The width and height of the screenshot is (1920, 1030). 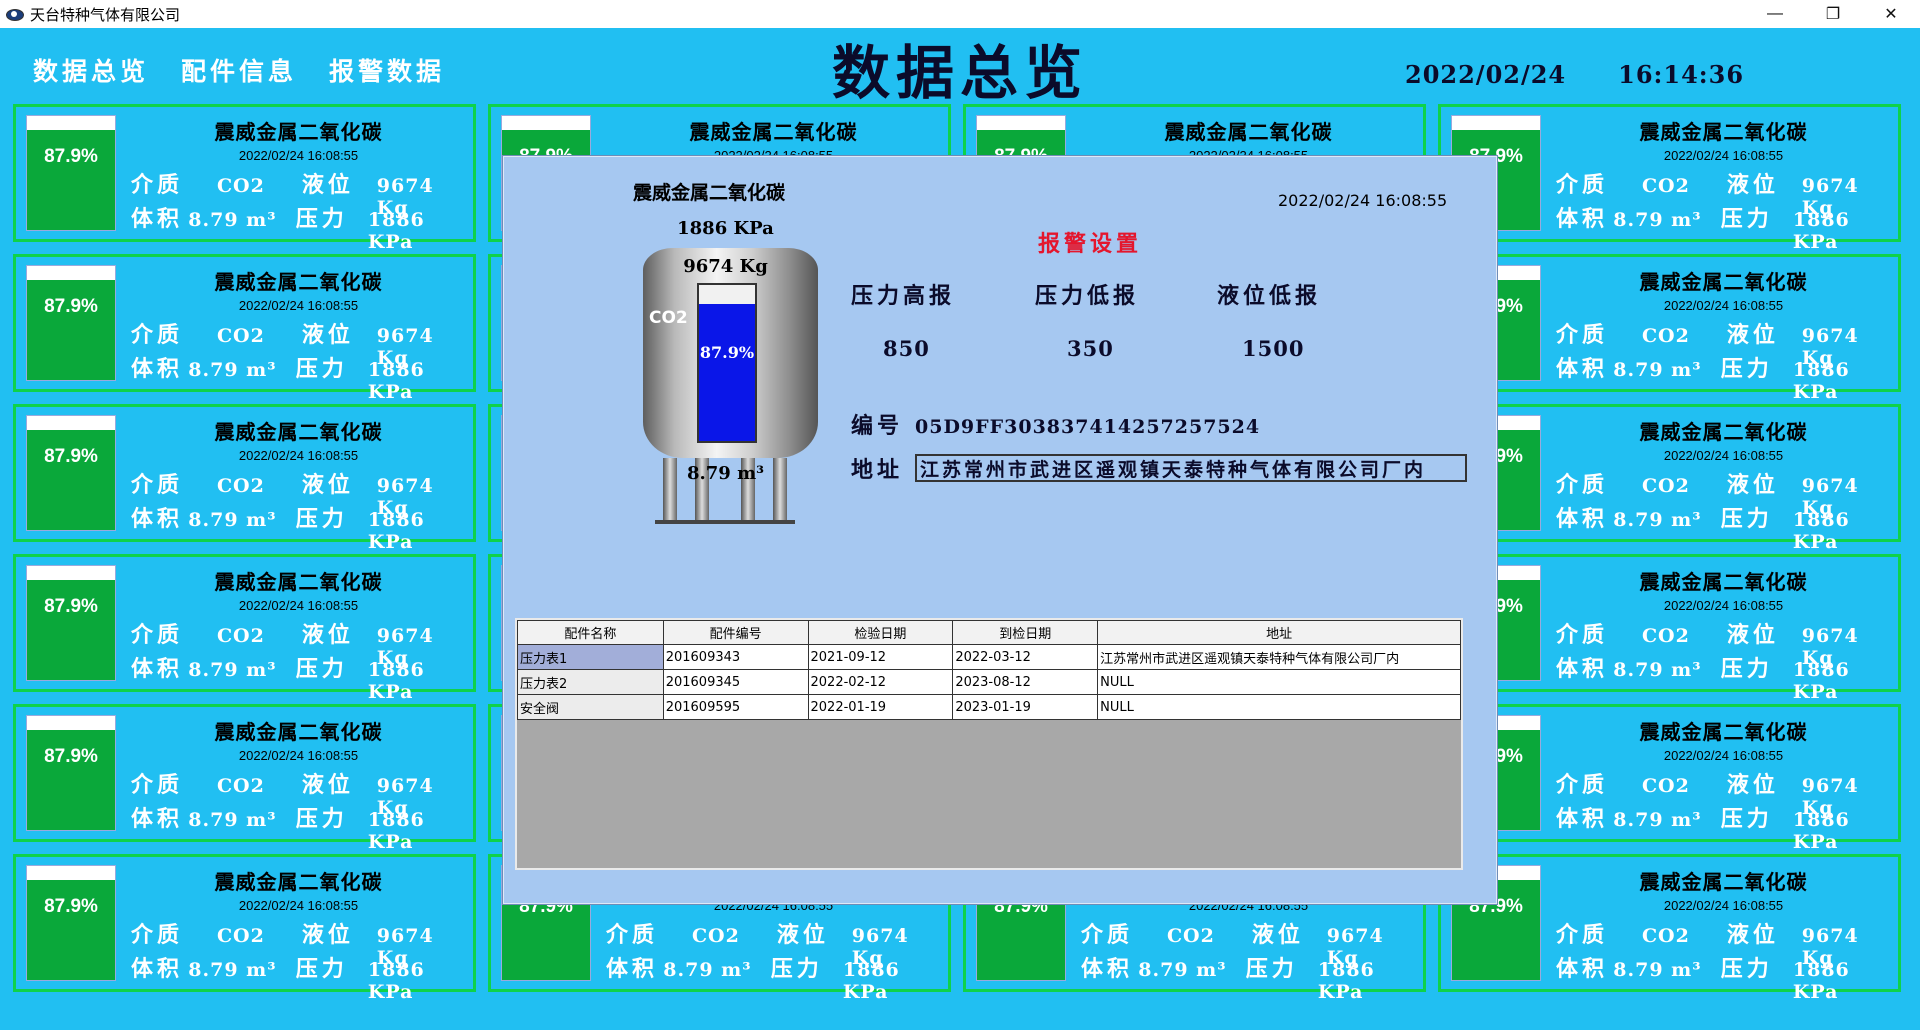 What do you see at coordinates (1269, 296) in the screenshot?
I see `level-low-label: 液位低报` at bounding box center [1269, 296].